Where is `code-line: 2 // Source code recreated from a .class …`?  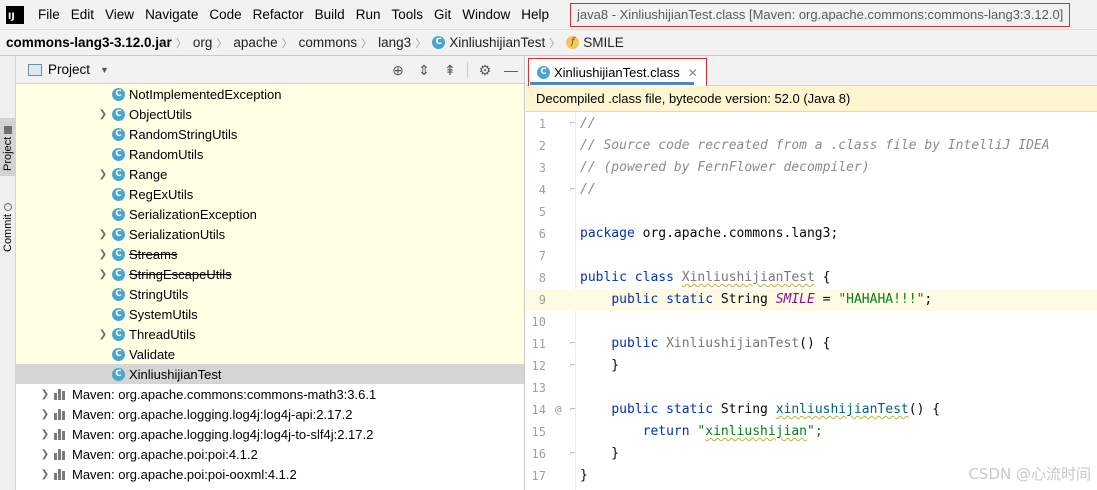
code-line: 2 // Source code recreated from a .class … is located at coordinates (811, 146).